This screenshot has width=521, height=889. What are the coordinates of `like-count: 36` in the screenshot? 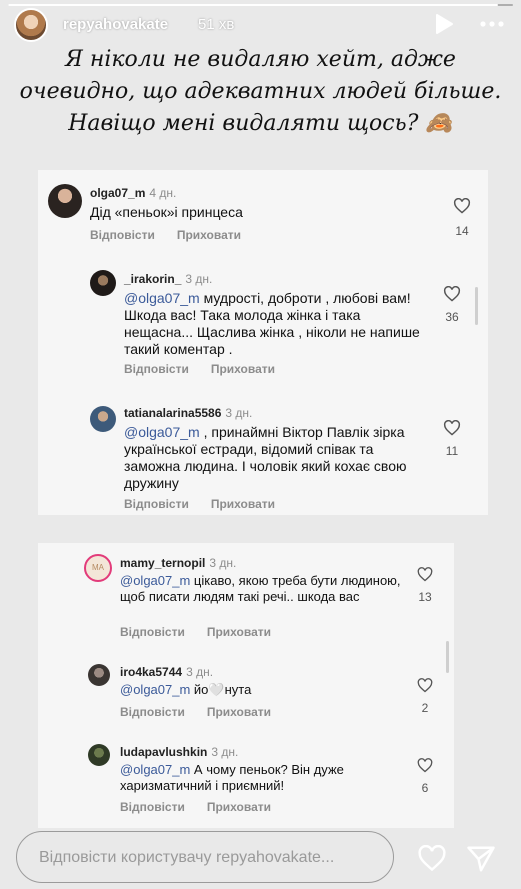 It's located at (452, 317).